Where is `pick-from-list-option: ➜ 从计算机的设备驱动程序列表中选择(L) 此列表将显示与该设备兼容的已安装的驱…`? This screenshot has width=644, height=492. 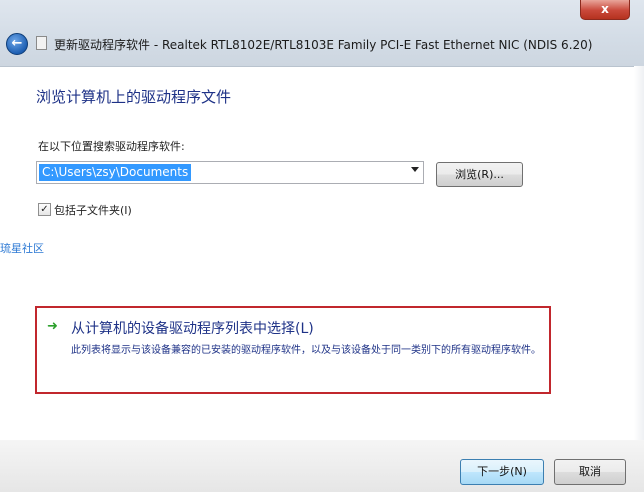 pick-from-list-option: ➜ 从计算机的设备驱动程序列表中选择(L) 此列表将显示与该设备兼容的已安装的驱… is located at coordinates (293, 350).